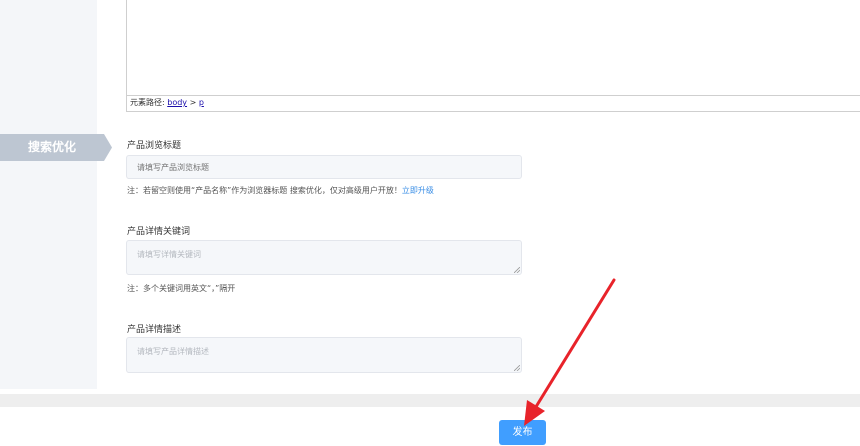 The height and width of the screenshot is (446, 860). I want to click on left-sidebar-column, so click(48, 194).